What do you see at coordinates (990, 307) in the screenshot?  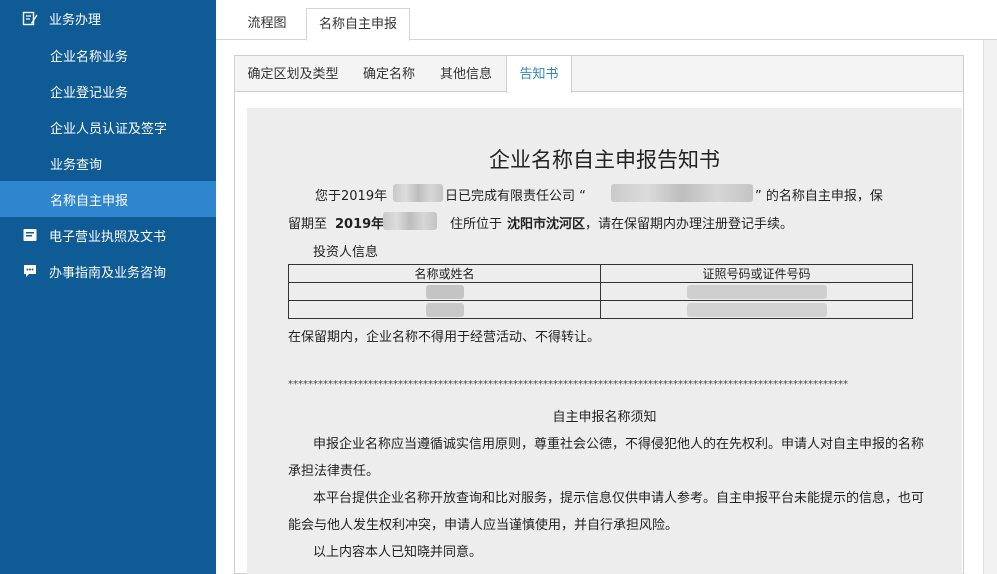 I see `scrollbar` at bounding box center [990, 307].